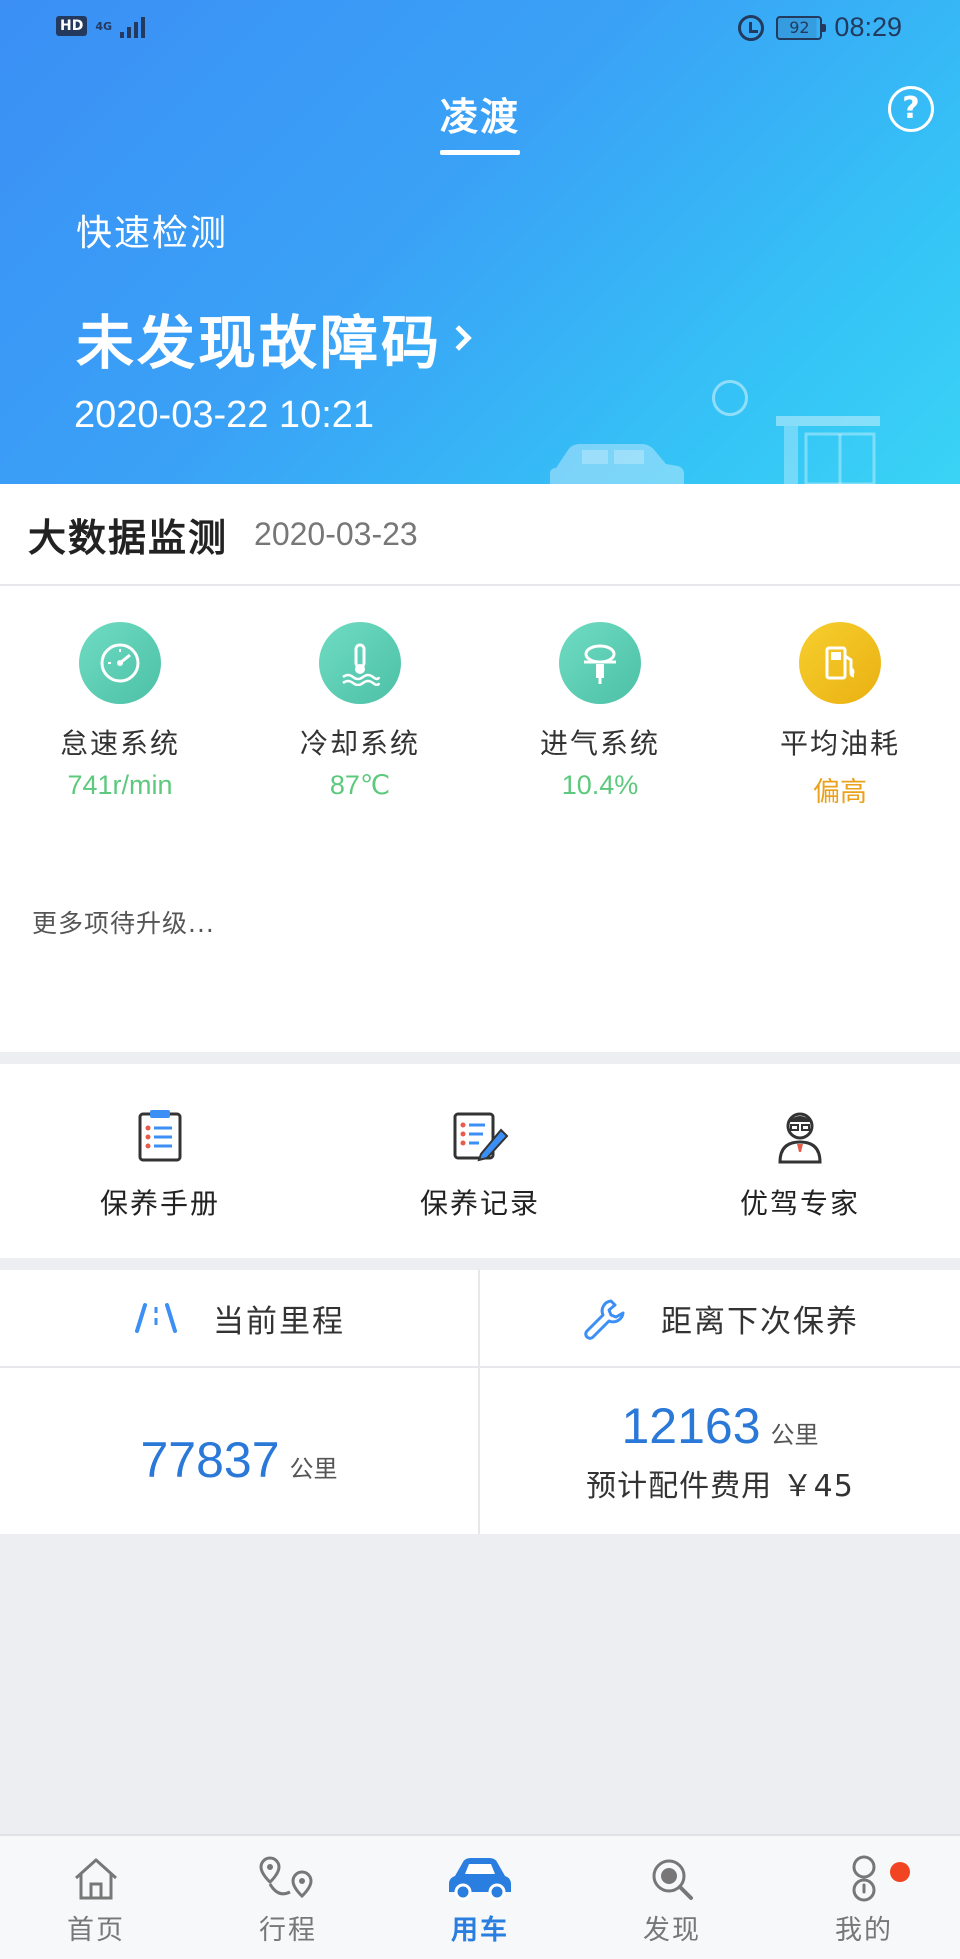 Image resolution: width=960 pixels, height=1959 pixels. What do you see at coordinates (840, 663) in the screenshot?
I see `fuel-pump-icon` at bounding box center [840, 663].